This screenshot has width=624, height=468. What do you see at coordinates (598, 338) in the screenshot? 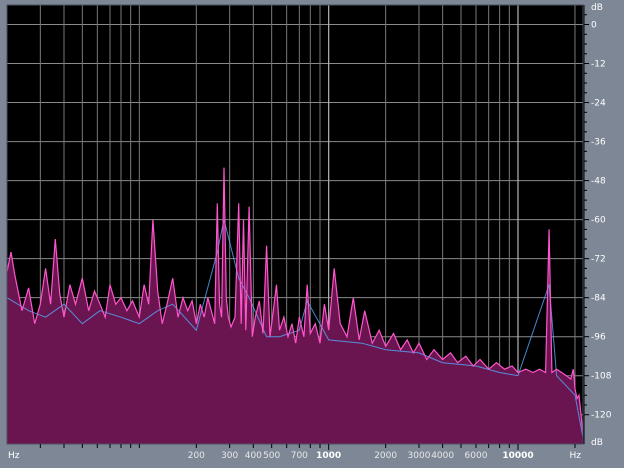
I see `y-tick-label: -96` at bounding box center [598, 338].